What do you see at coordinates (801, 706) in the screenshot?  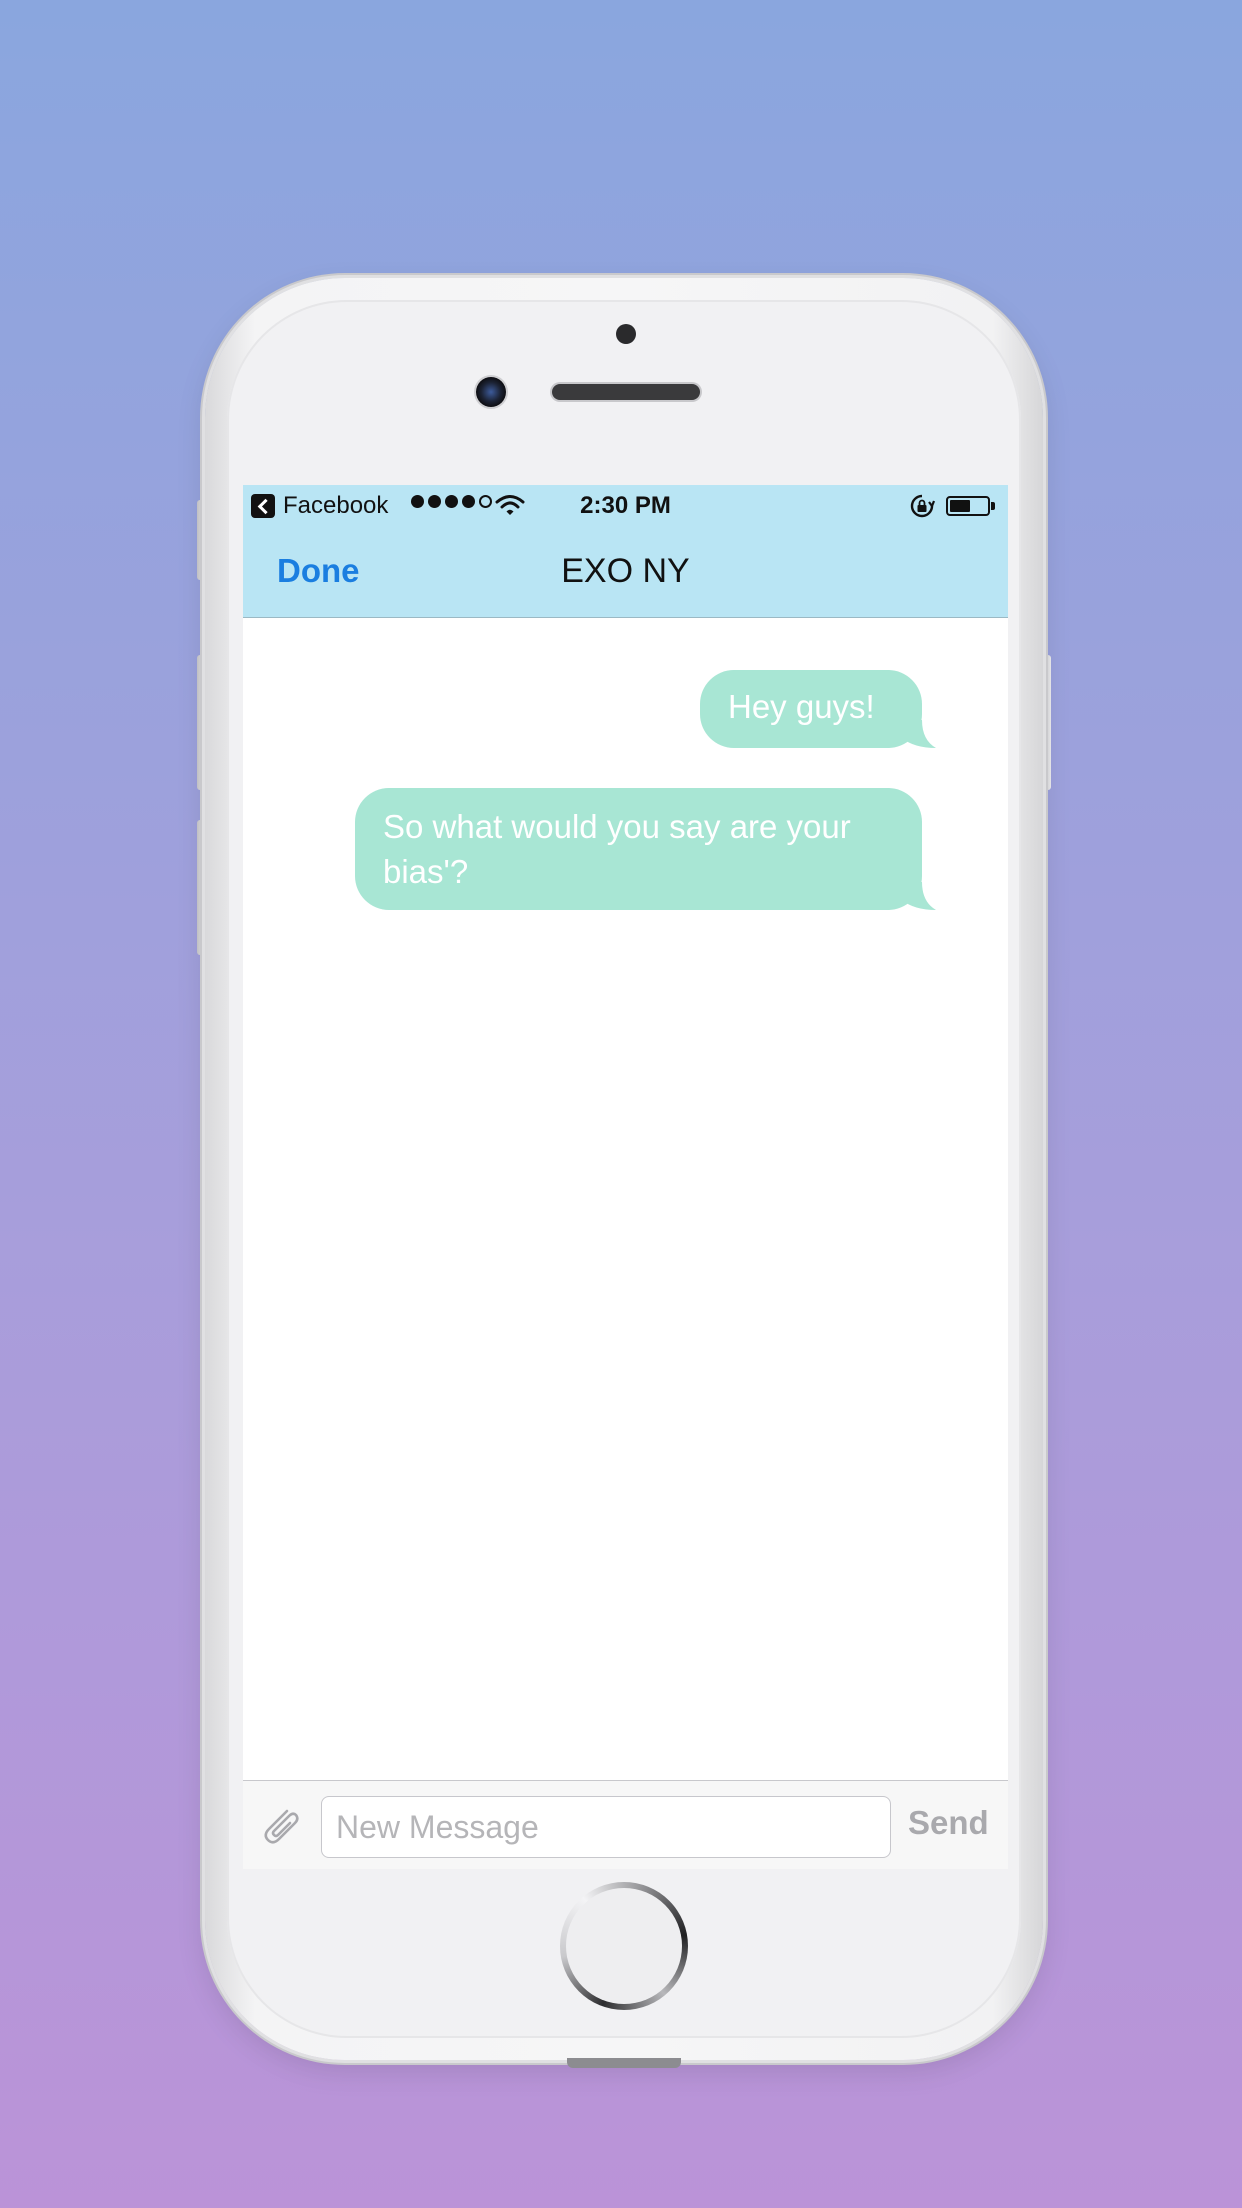 I see `message-text: Hey guys!` at bounding box center [801, 706].